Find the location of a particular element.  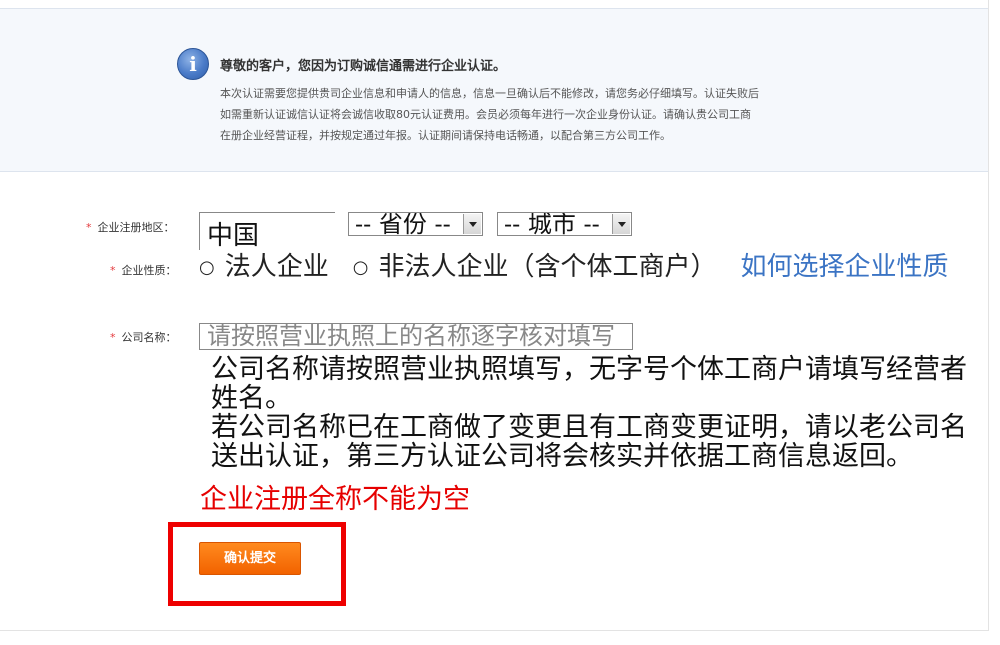

province-select-value: -- 省份 -- is located at coordinates (403, 224).